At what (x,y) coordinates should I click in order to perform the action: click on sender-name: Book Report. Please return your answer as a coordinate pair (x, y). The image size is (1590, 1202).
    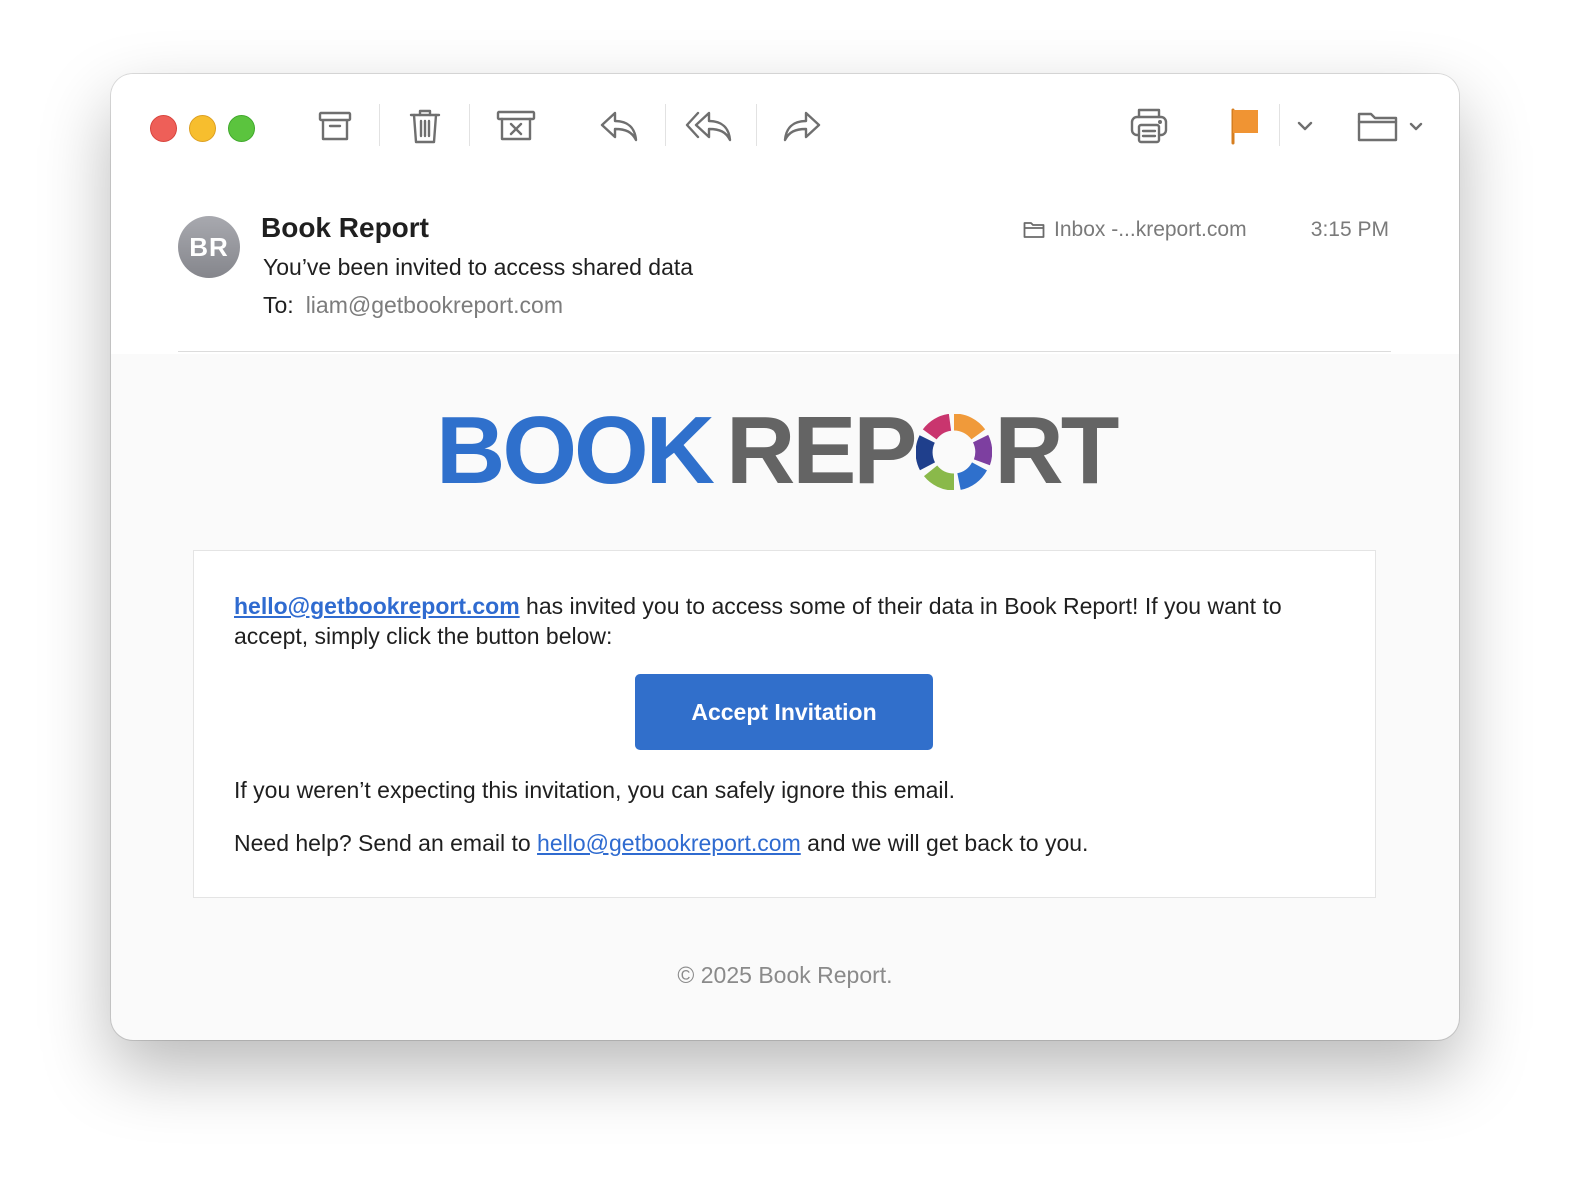
    Looking at the image, I should click on (345, 228).